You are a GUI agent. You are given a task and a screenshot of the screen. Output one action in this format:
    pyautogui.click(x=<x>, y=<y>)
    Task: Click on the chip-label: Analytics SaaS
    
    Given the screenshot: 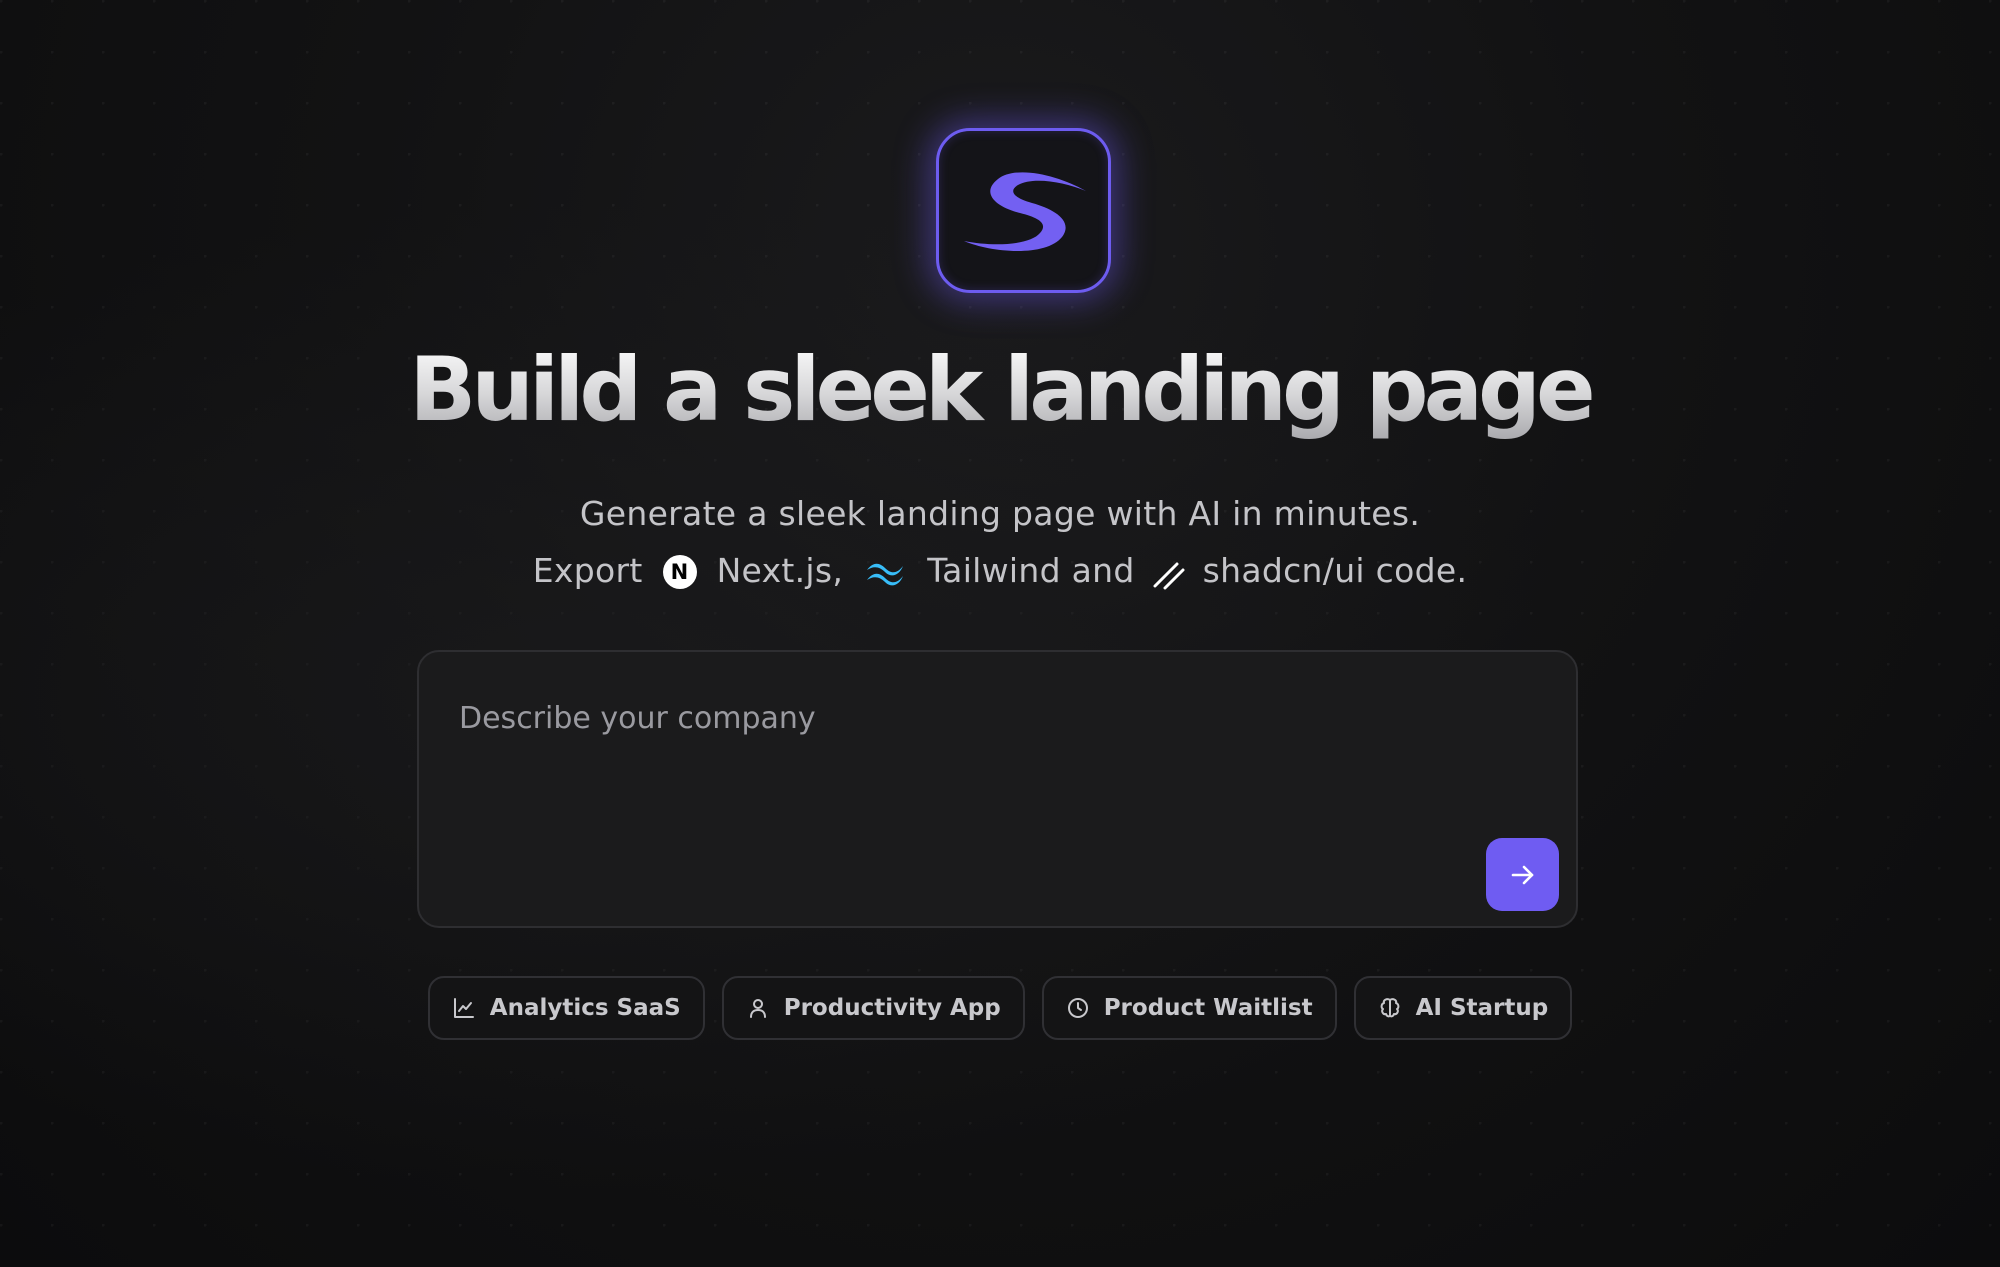 What is the action you would take?
    pyautogui.click(x=585, y=1008)
    